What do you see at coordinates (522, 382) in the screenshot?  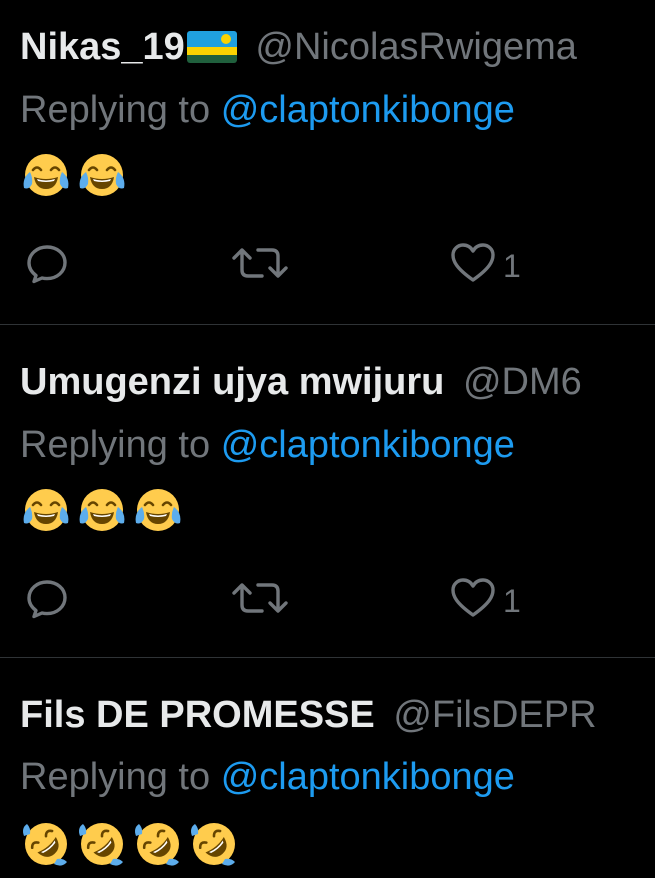 I see `user-handle: @DM6` at bounding box center [522, 382].